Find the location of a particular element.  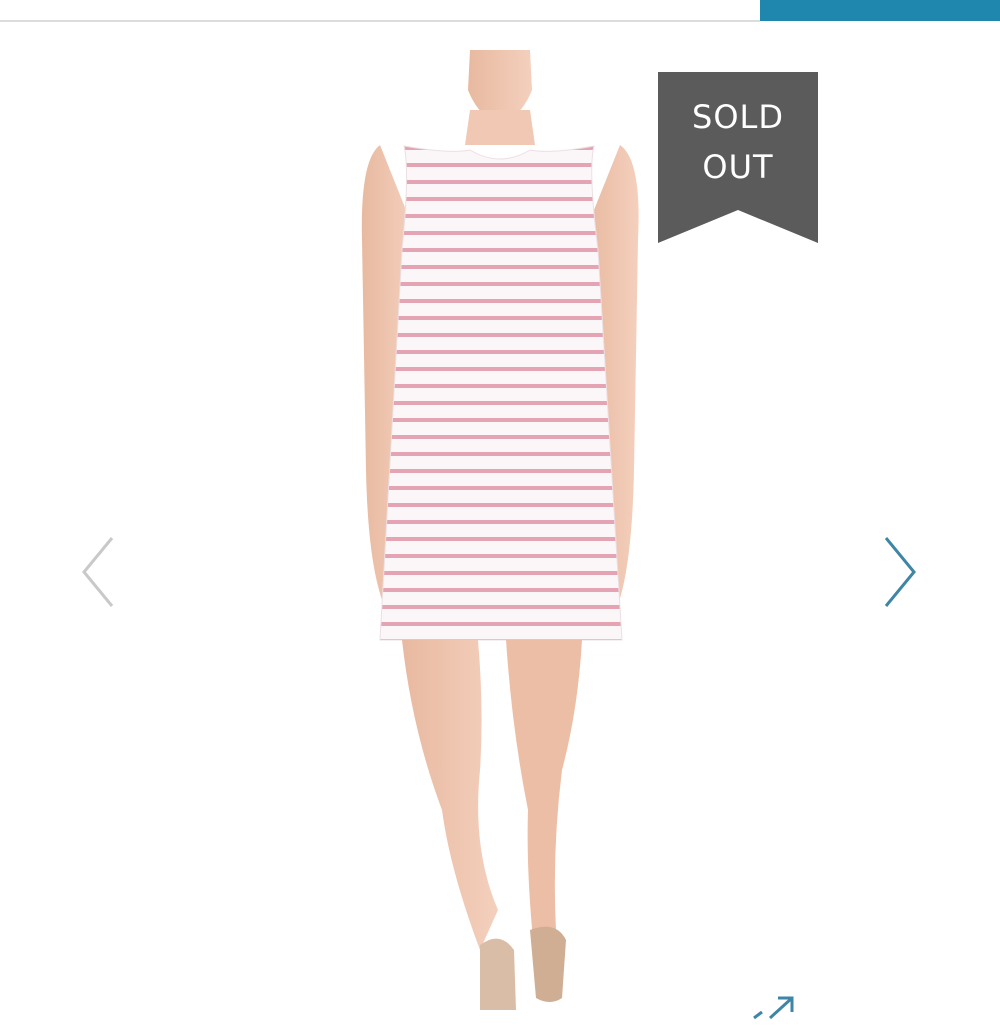

previous-image-button is located at coordinates (98, 572).